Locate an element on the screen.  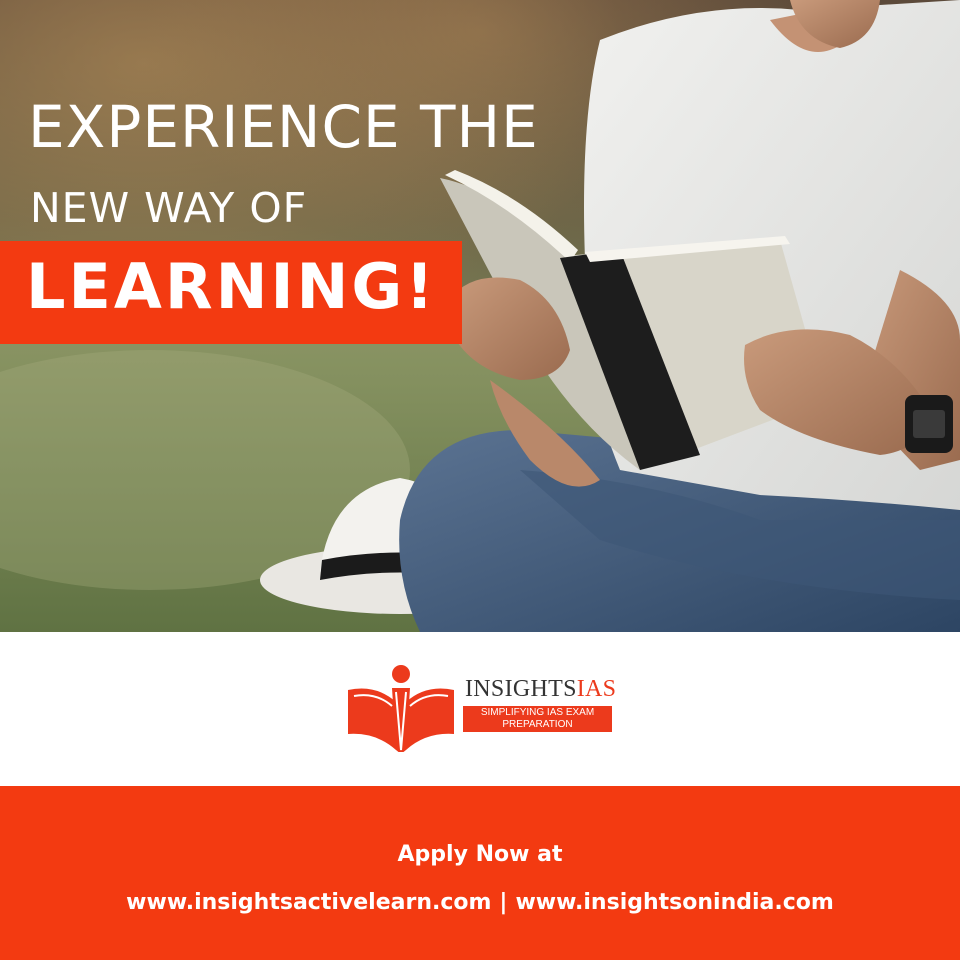
brand-name-main: INSIGHTS is located at coordinates (521, 689).